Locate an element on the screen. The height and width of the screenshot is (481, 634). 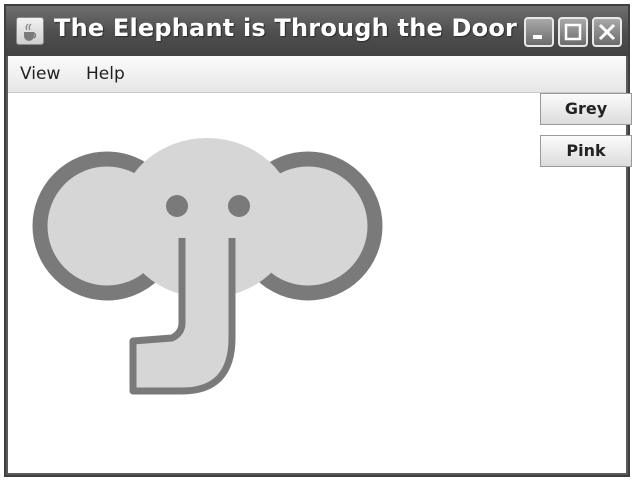
left-eye is located at coordinates (177, 206).